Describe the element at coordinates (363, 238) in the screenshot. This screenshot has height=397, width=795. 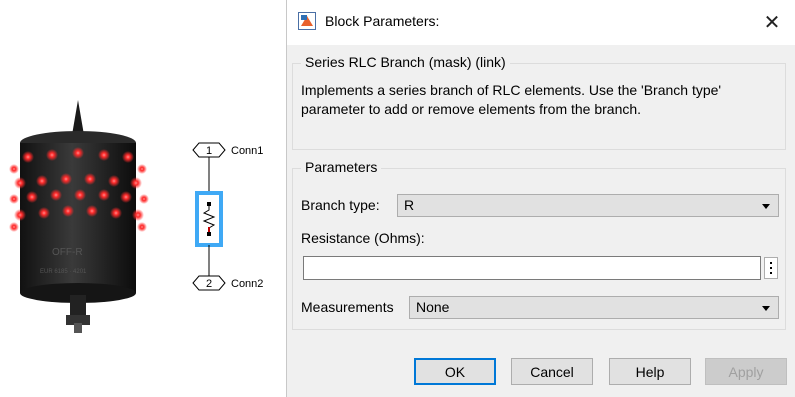
I see `resistance-label: Resistance (Ohms):` at that location.